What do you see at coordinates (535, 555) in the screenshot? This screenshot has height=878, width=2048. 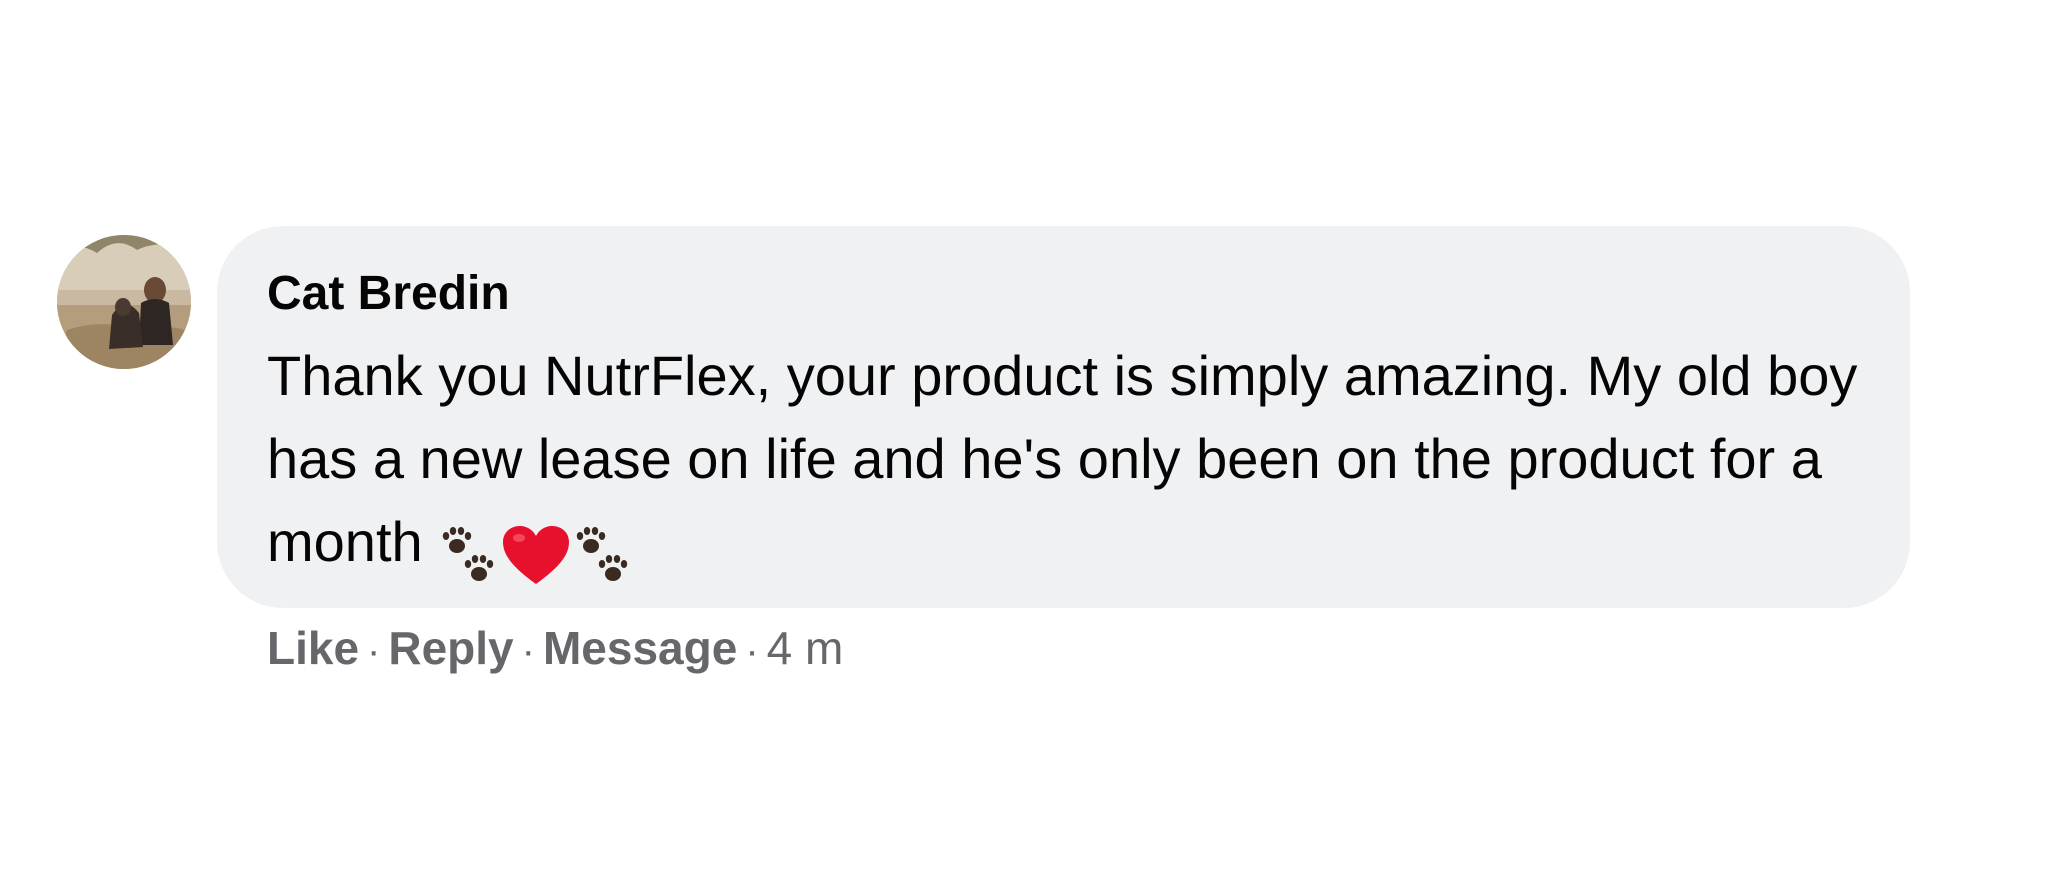 I see `red-heart-icon` at bounding box center [535, 555].